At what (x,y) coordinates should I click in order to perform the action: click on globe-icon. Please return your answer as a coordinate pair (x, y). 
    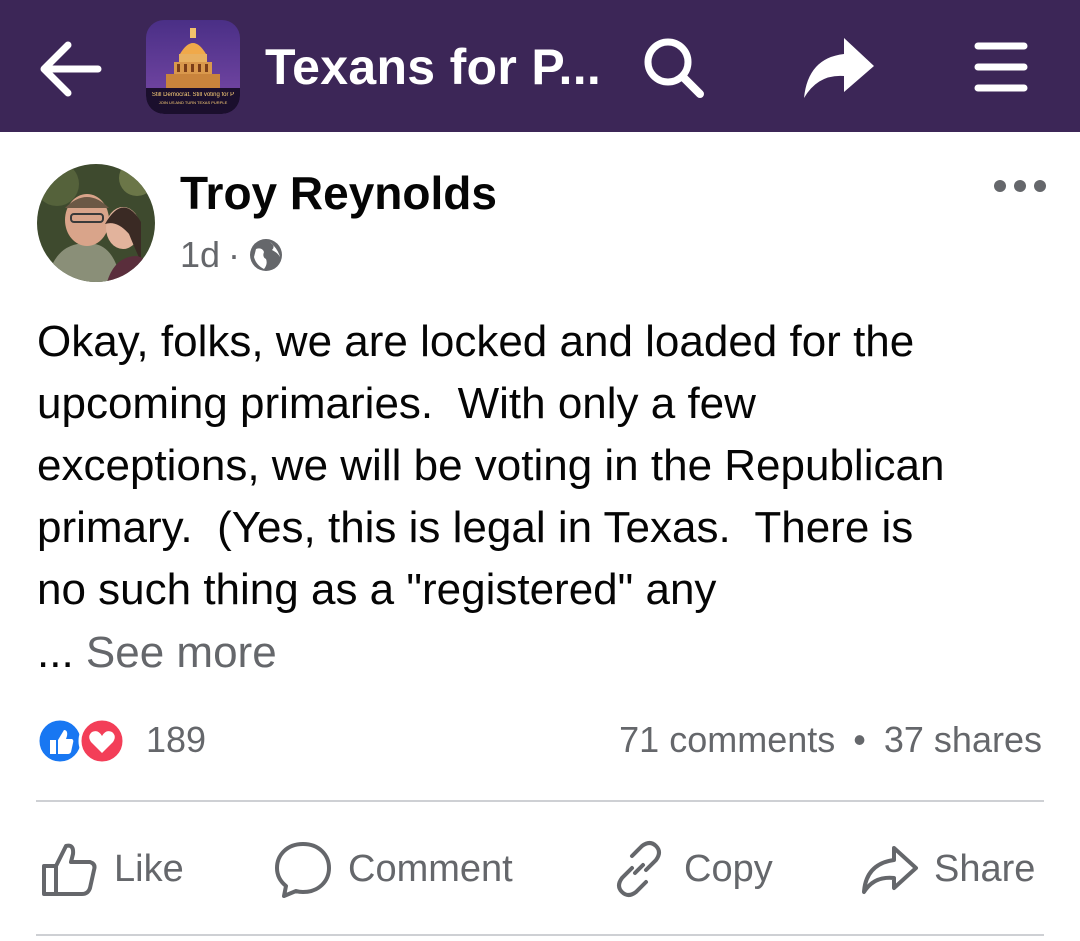
    Looking at the image, I should click on (266, 255).